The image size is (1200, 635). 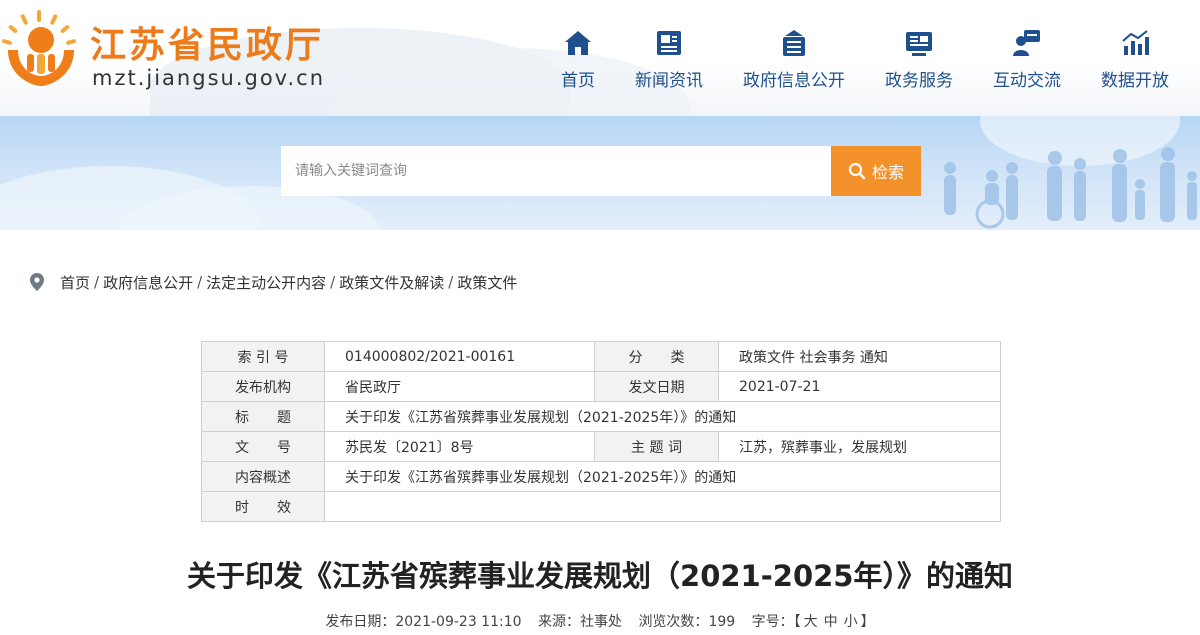 What do you see at coordinates (669, 81) in the screenshot?
I see `nav-label: 新闻资讯` at bounding box center [669, 81].